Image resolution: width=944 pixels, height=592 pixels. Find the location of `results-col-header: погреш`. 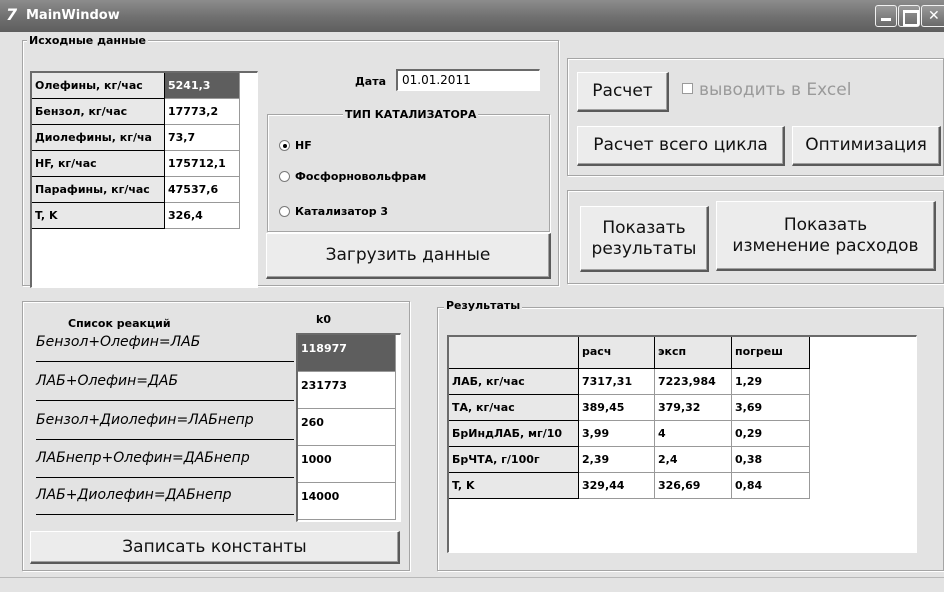

results-col-header: погреш is located at coordinates (771, 353).